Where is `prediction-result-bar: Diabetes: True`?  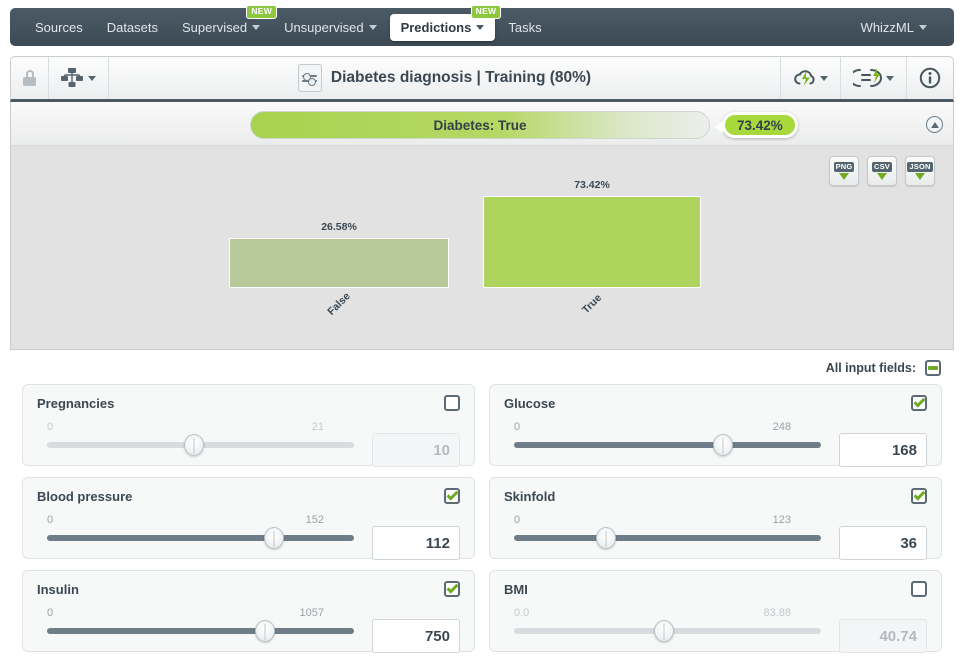
prediction-result-bar: Diabetes: True is located at coordinates (480, 125).